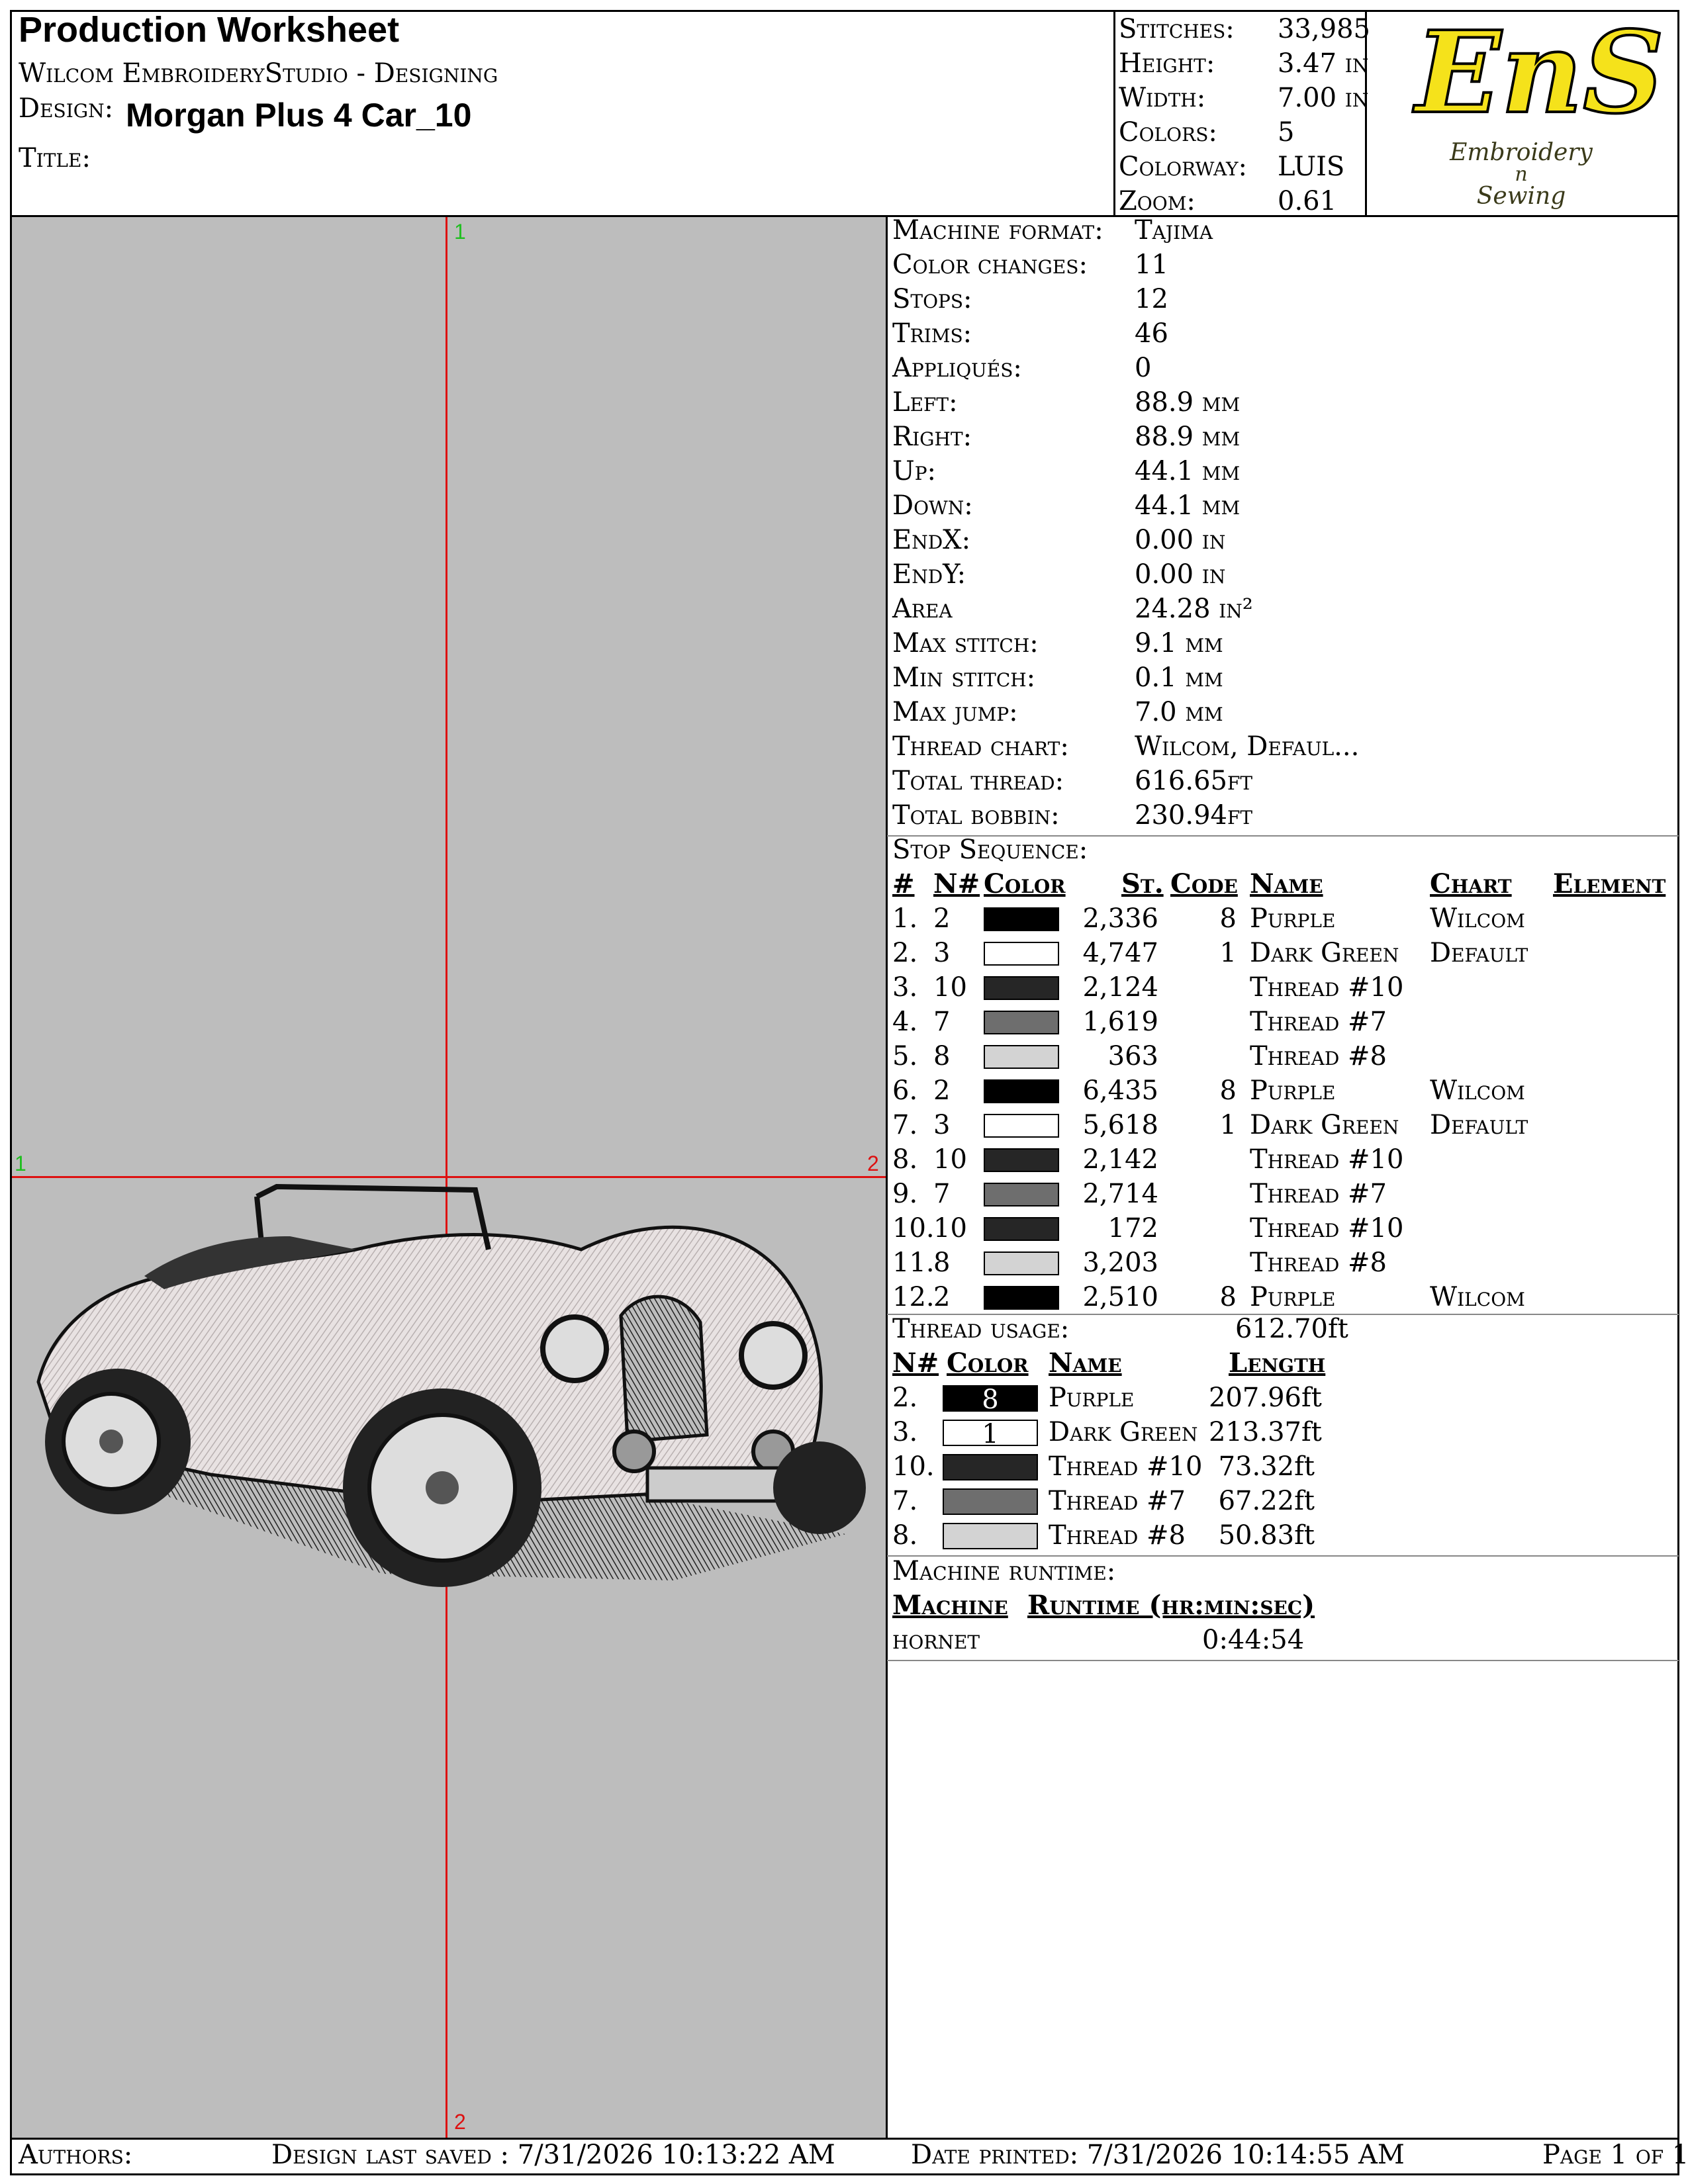  I want to click on detail-label: Max jump:, so click(955, 712).